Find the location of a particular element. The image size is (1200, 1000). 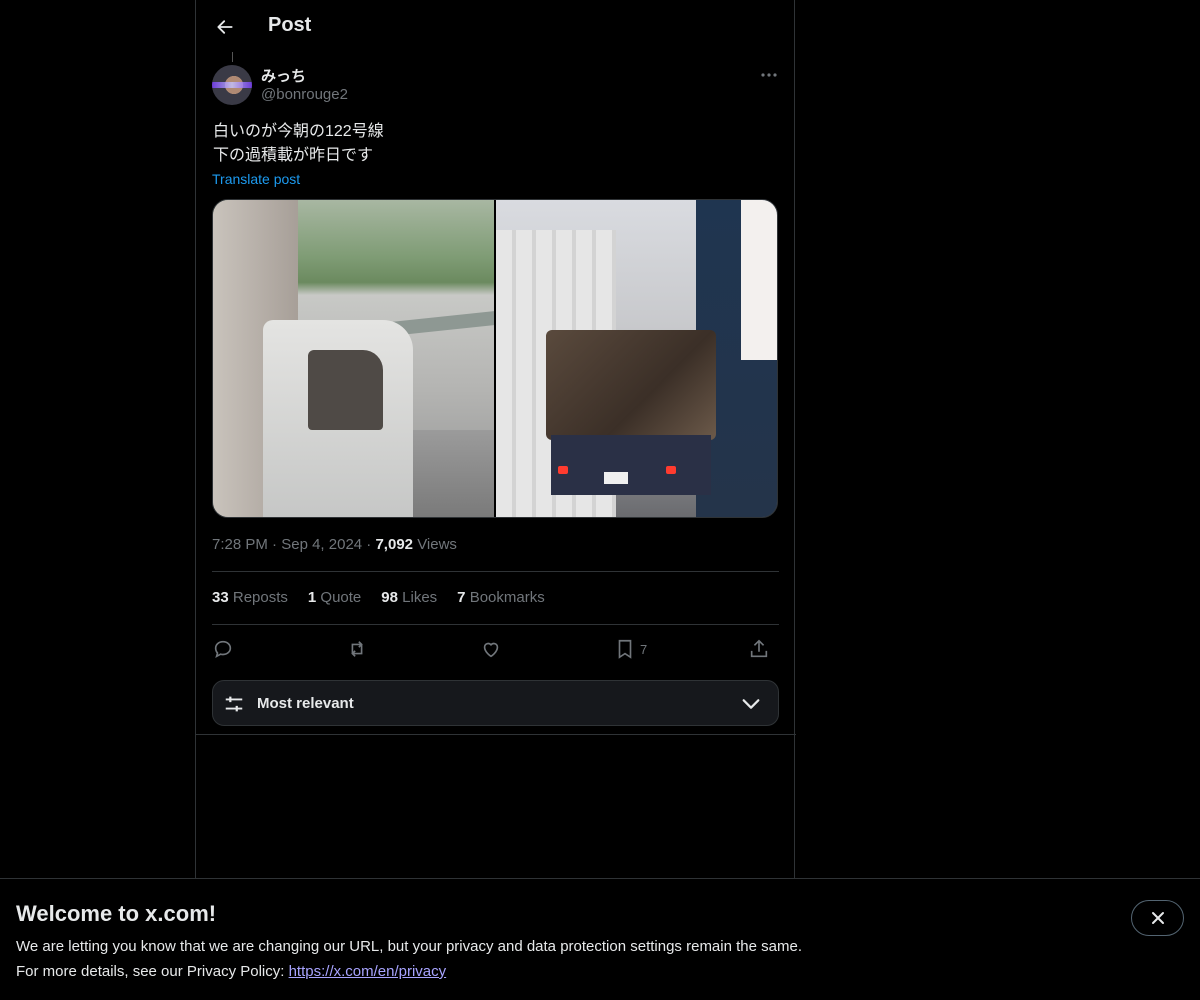

avatar is located at coordinates (232, 85).